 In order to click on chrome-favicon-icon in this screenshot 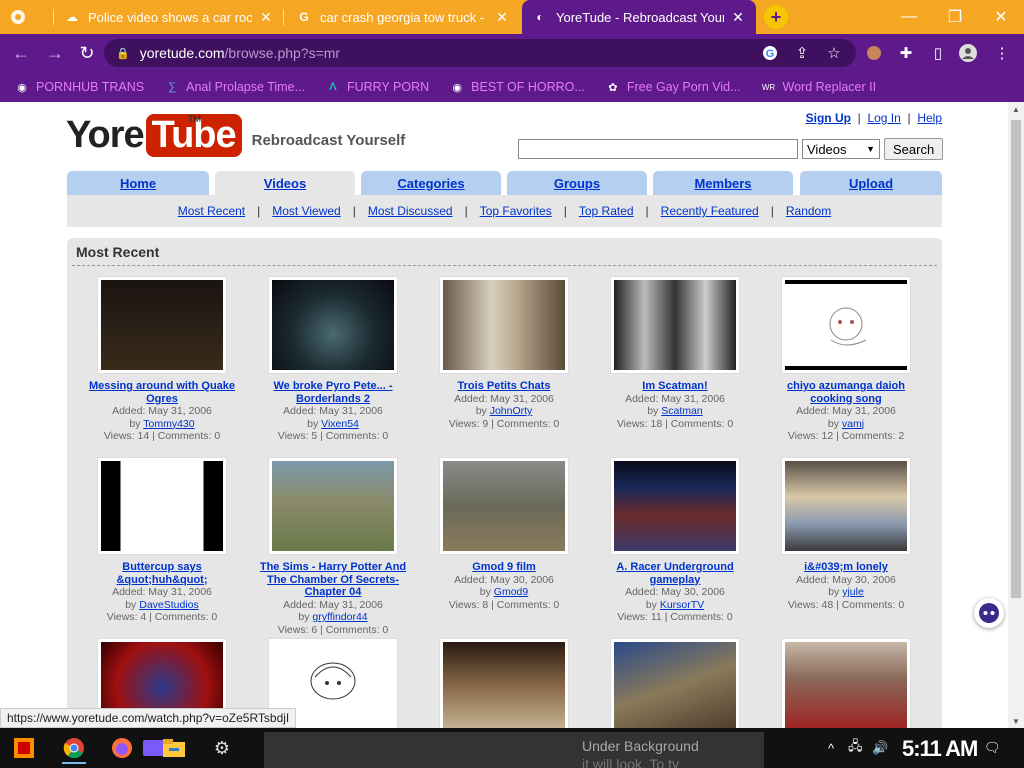, I will do `click(18, 17)`.